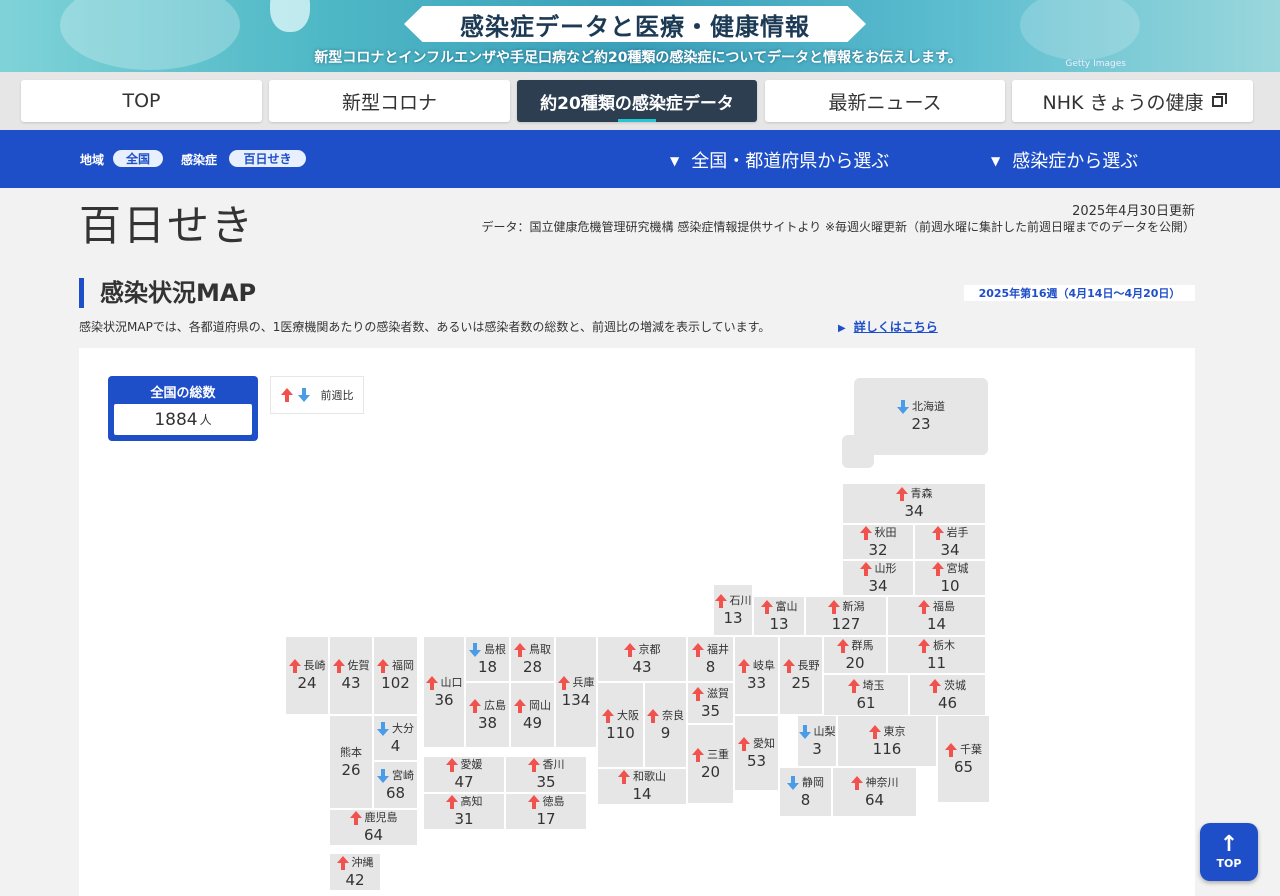 The image size is (1280, 896). What do you see at coordinates (936, 655) in the screenshot?
I see `prefecture-tile: 栃木 11` at bounding box center [936, 655].